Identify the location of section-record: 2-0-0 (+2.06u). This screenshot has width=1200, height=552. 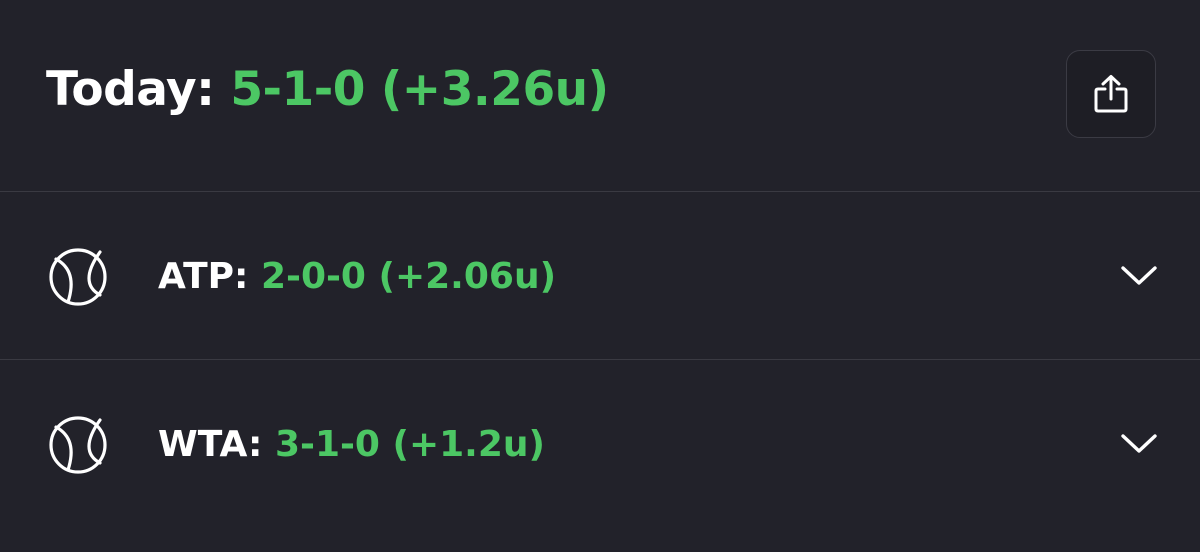
(408, 276).